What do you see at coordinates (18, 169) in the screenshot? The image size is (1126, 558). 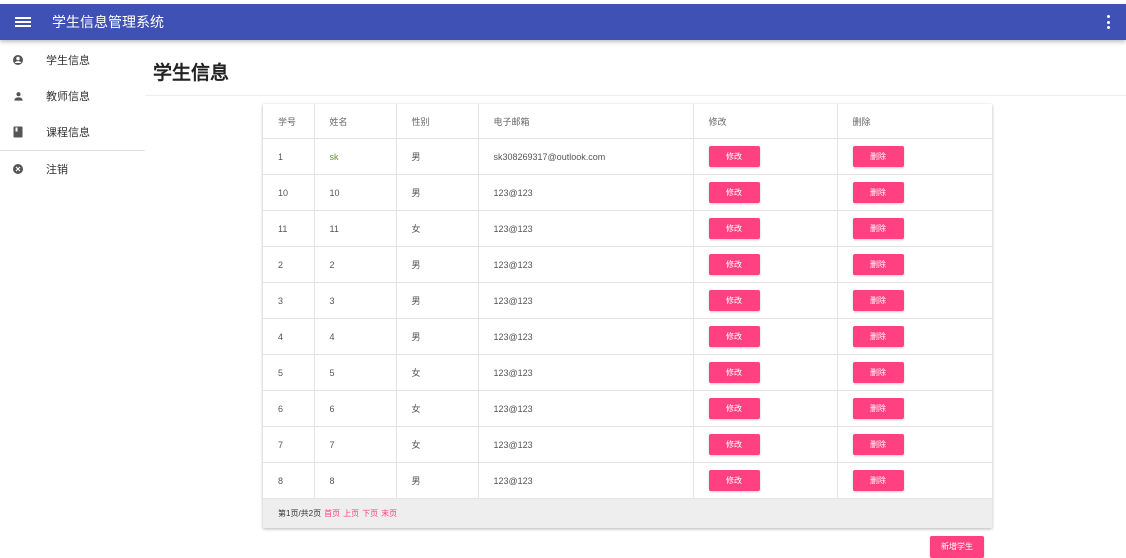 I see `cancel-circle-icon` at bounding box center [18, 169].